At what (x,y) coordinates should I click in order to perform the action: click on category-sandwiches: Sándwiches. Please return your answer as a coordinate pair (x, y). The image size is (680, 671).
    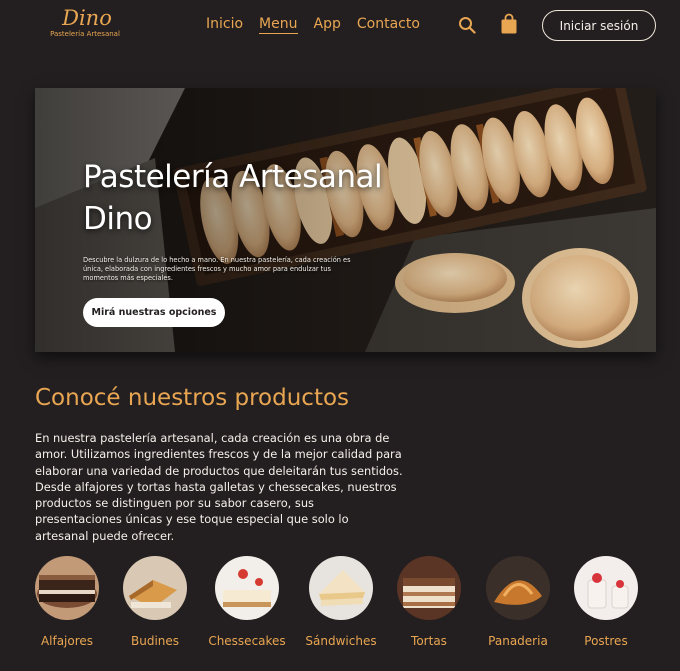
    Looking at the image, I should click on (341, 602).